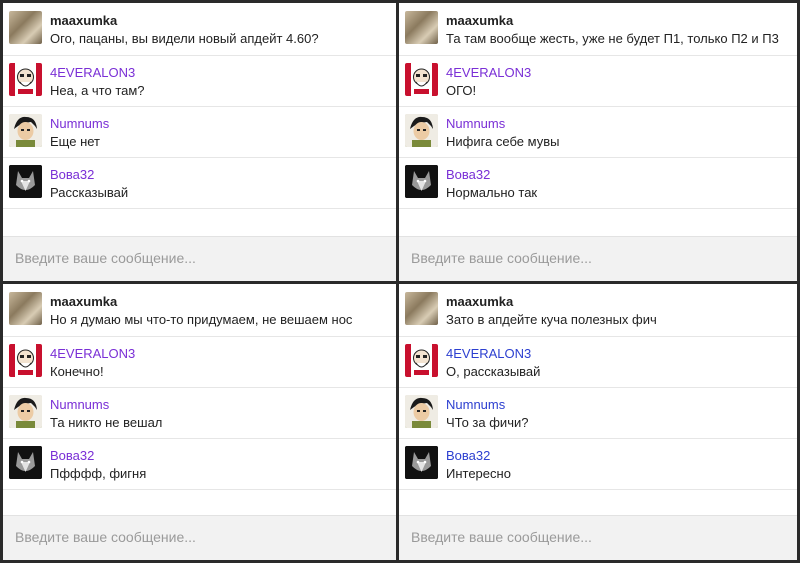  I want to click on message-text: Рассказывай, so click(89, 192).